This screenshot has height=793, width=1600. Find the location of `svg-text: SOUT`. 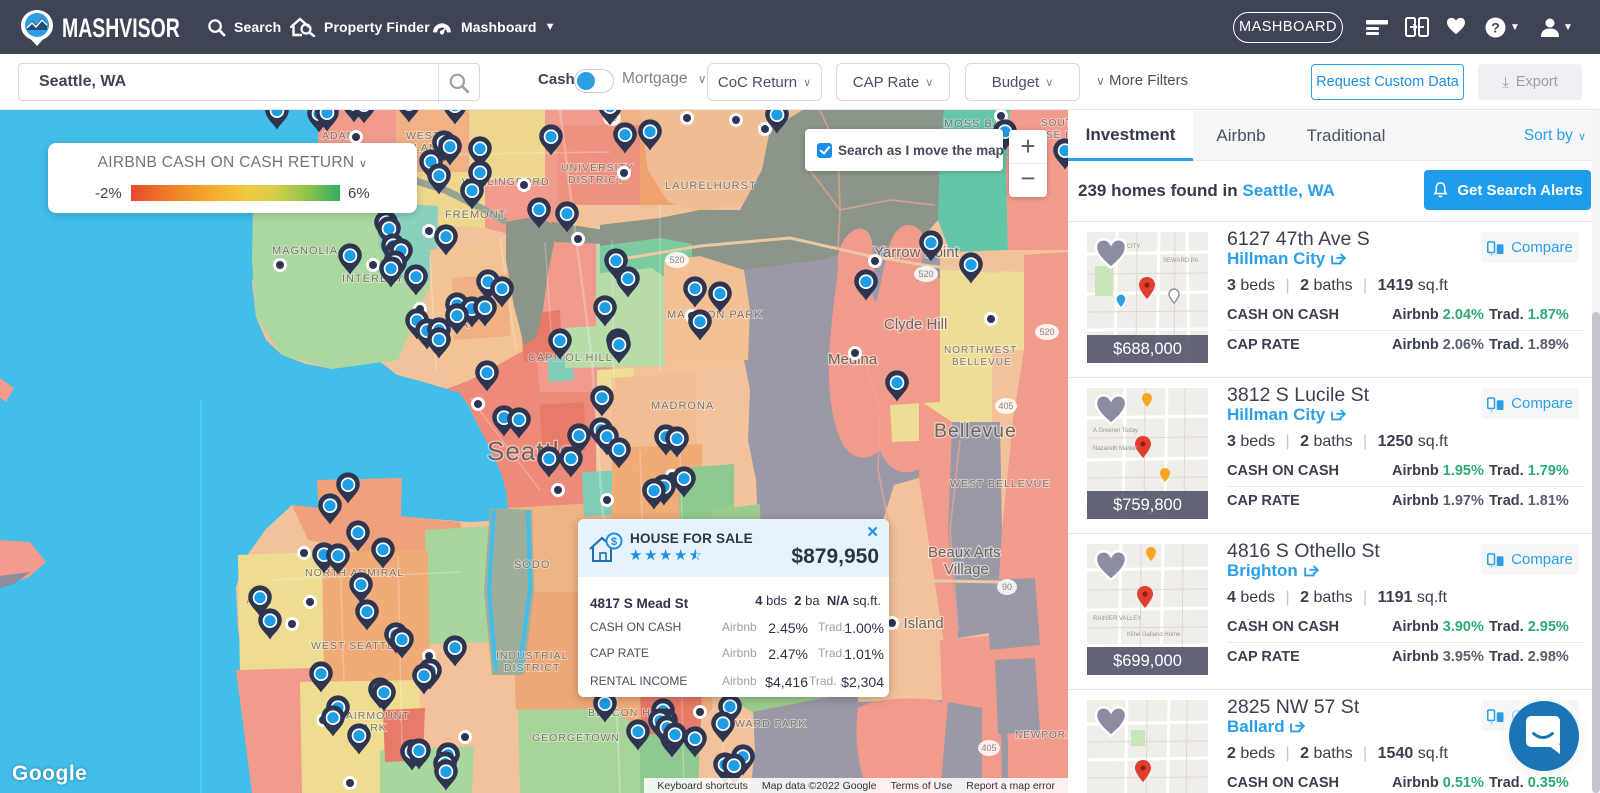

svg-text: SOUT is located at coordinates (1054, 123).